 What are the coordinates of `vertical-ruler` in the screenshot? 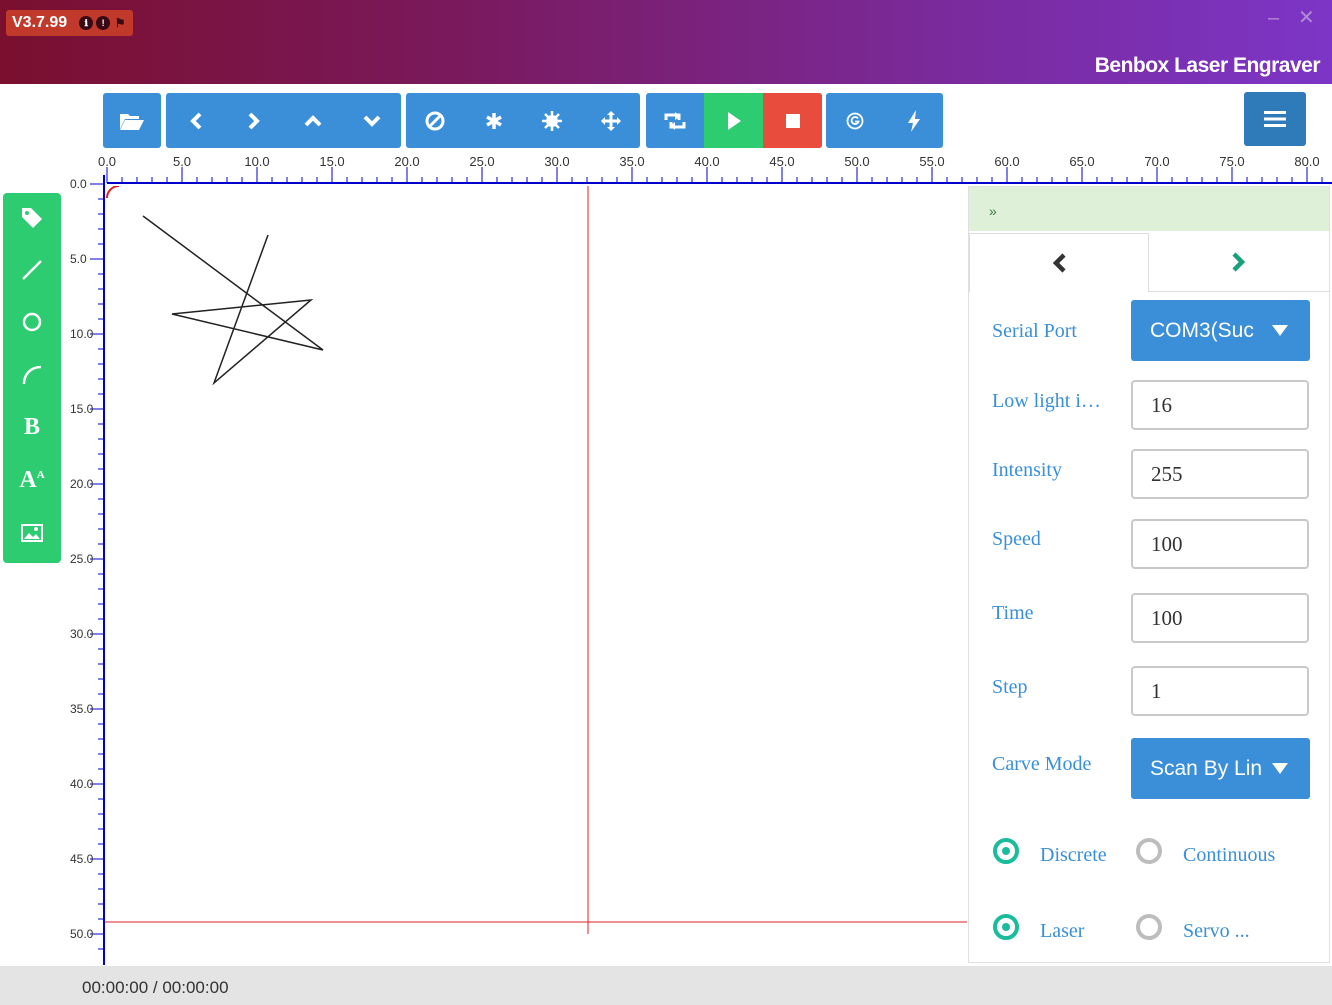 It's located at (97, 570).